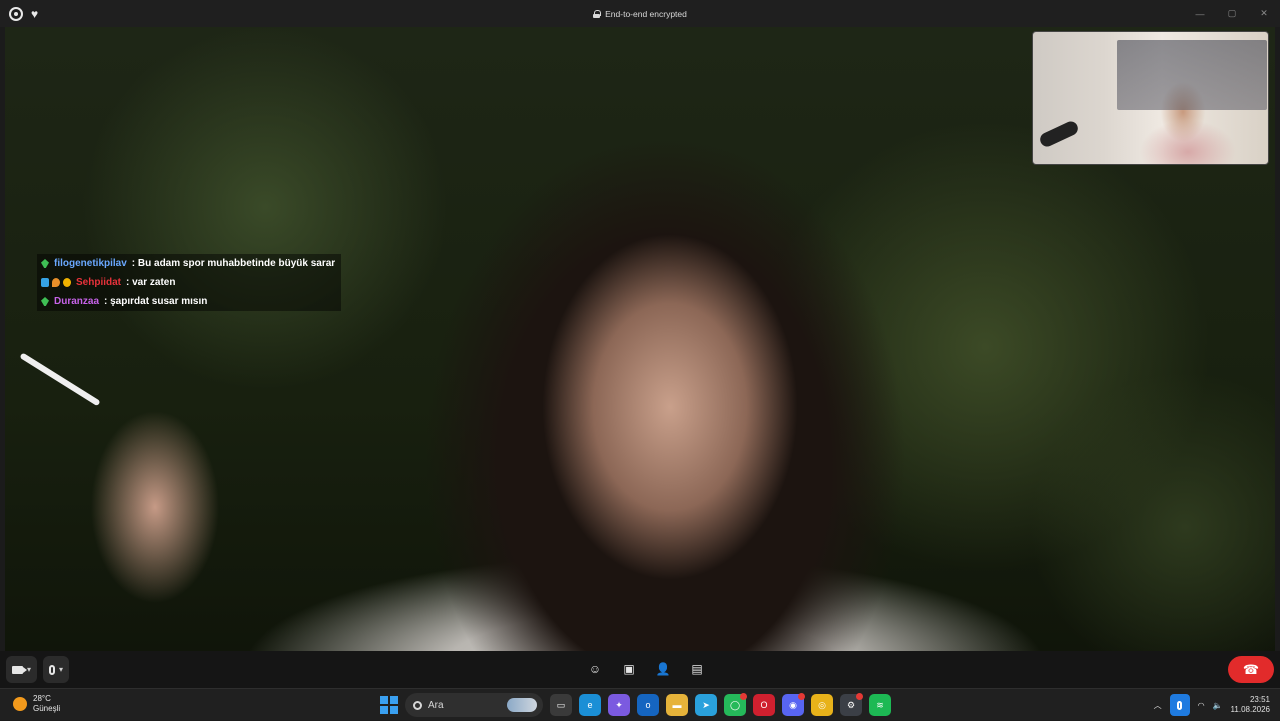 The image size is (1280, 721). I want to click on chat-message: Duranzaa : şapırdat susar mısın, so click(189, 301).